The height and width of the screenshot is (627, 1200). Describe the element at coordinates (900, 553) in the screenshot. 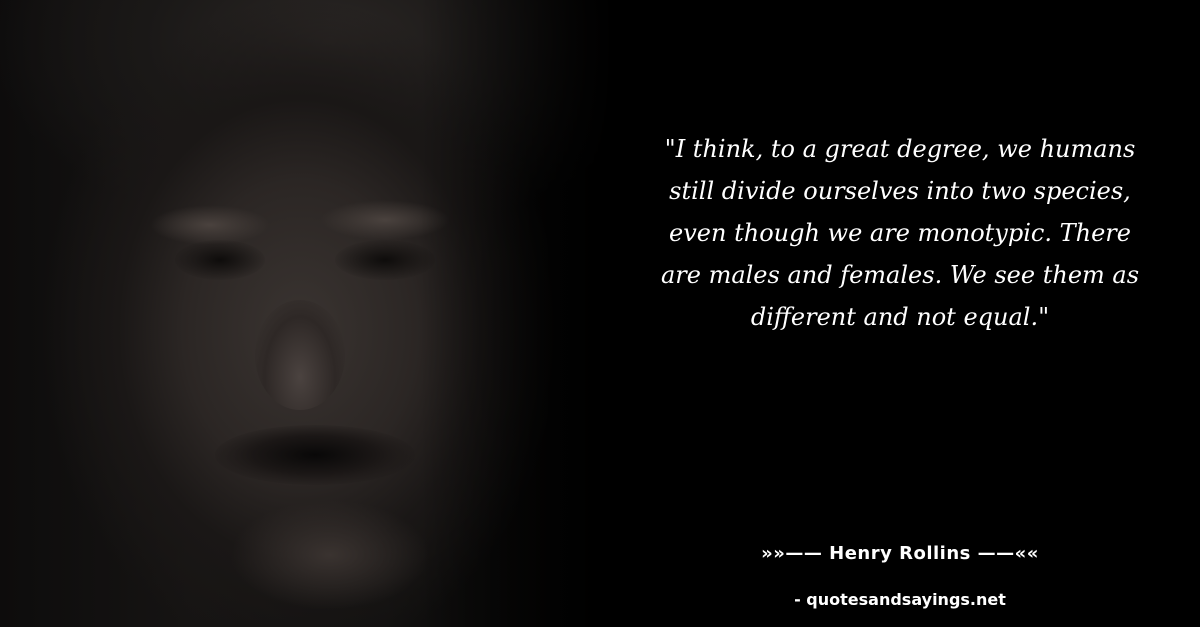

I see `quote-author: »»—— Henry Rollins ——««` at that location.